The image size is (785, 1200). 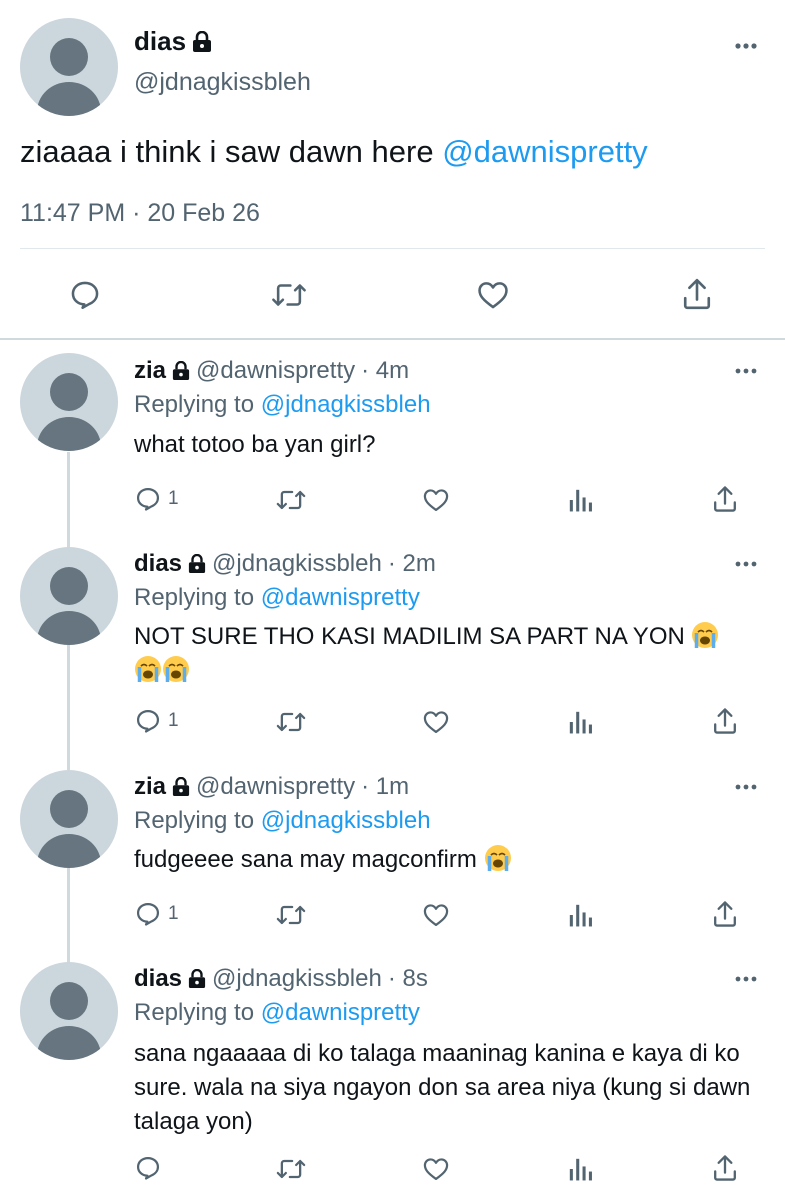 I want to click on reply-header: dias @jdnagkissbleh · 2m, so click(x=285, y=564).